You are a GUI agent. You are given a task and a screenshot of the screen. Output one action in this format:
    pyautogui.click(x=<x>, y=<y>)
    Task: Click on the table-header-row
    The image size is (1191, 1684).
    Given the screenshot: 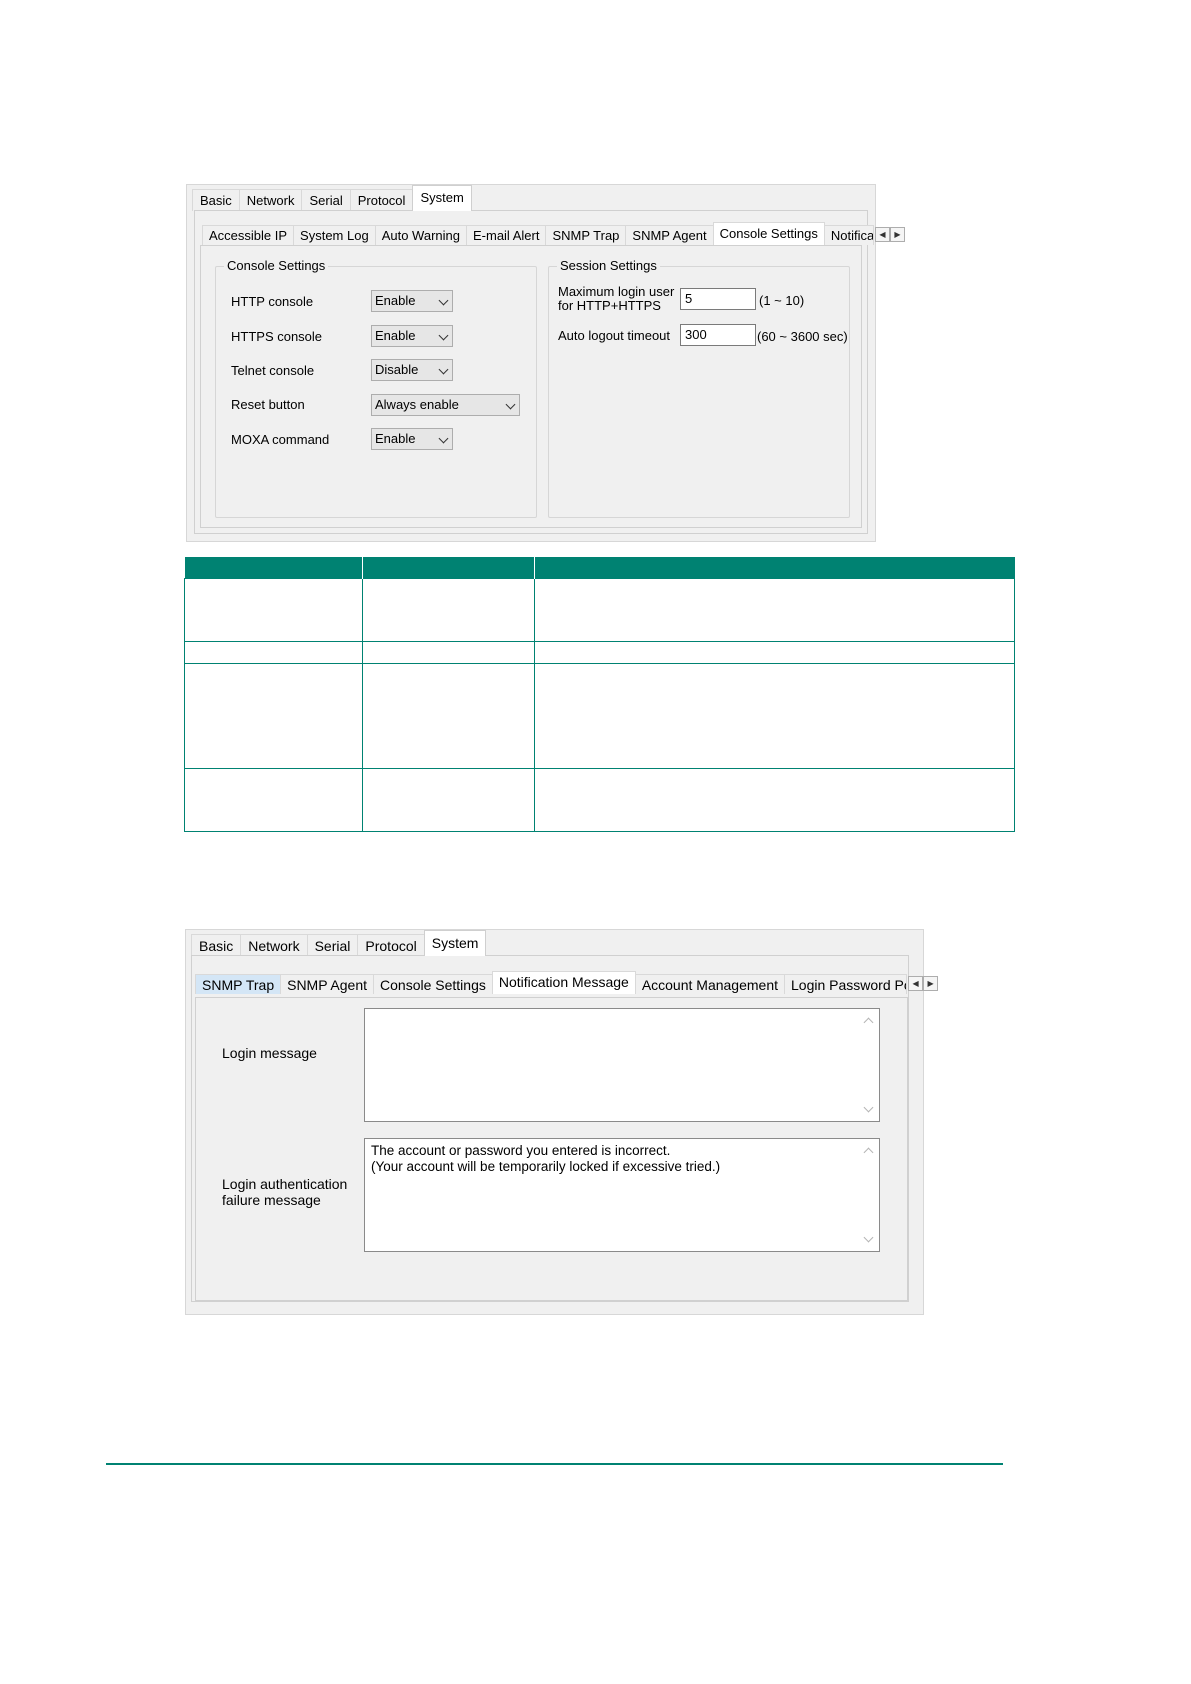 What is the action you would take?
    pyautogui.click(x=599, y=568)
    